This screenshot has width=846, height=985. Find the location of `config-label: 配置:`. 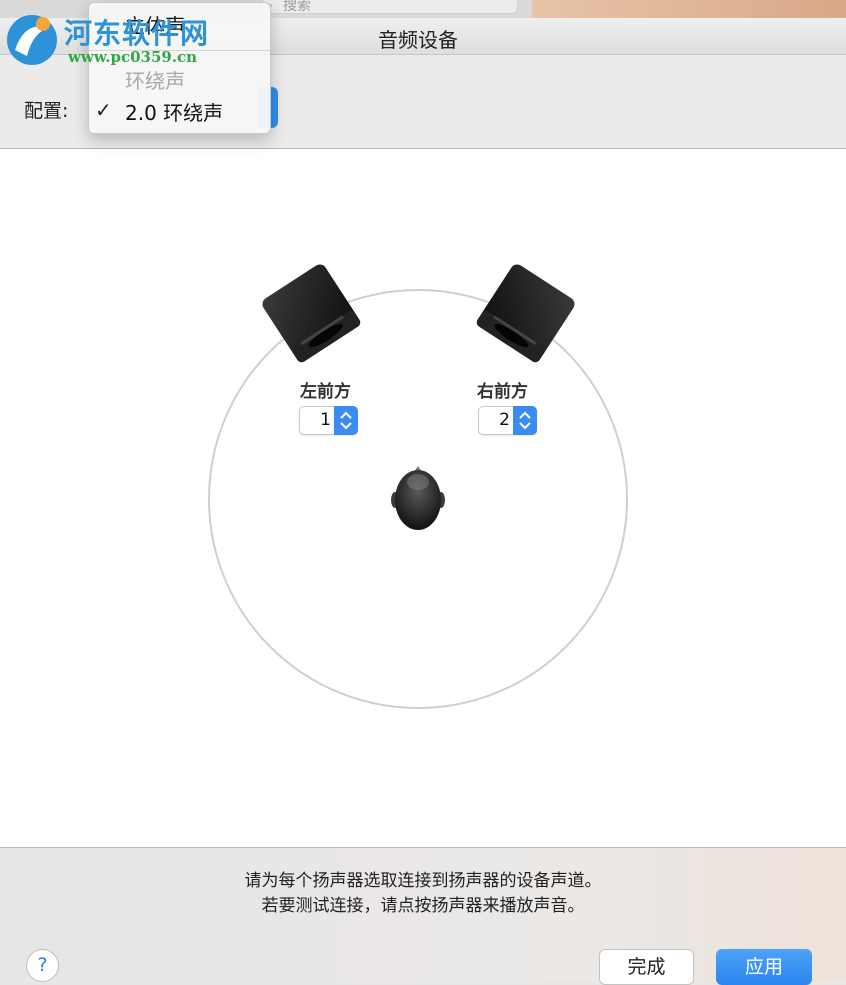

config-label: 配置: is located at coordinates (46, 111).